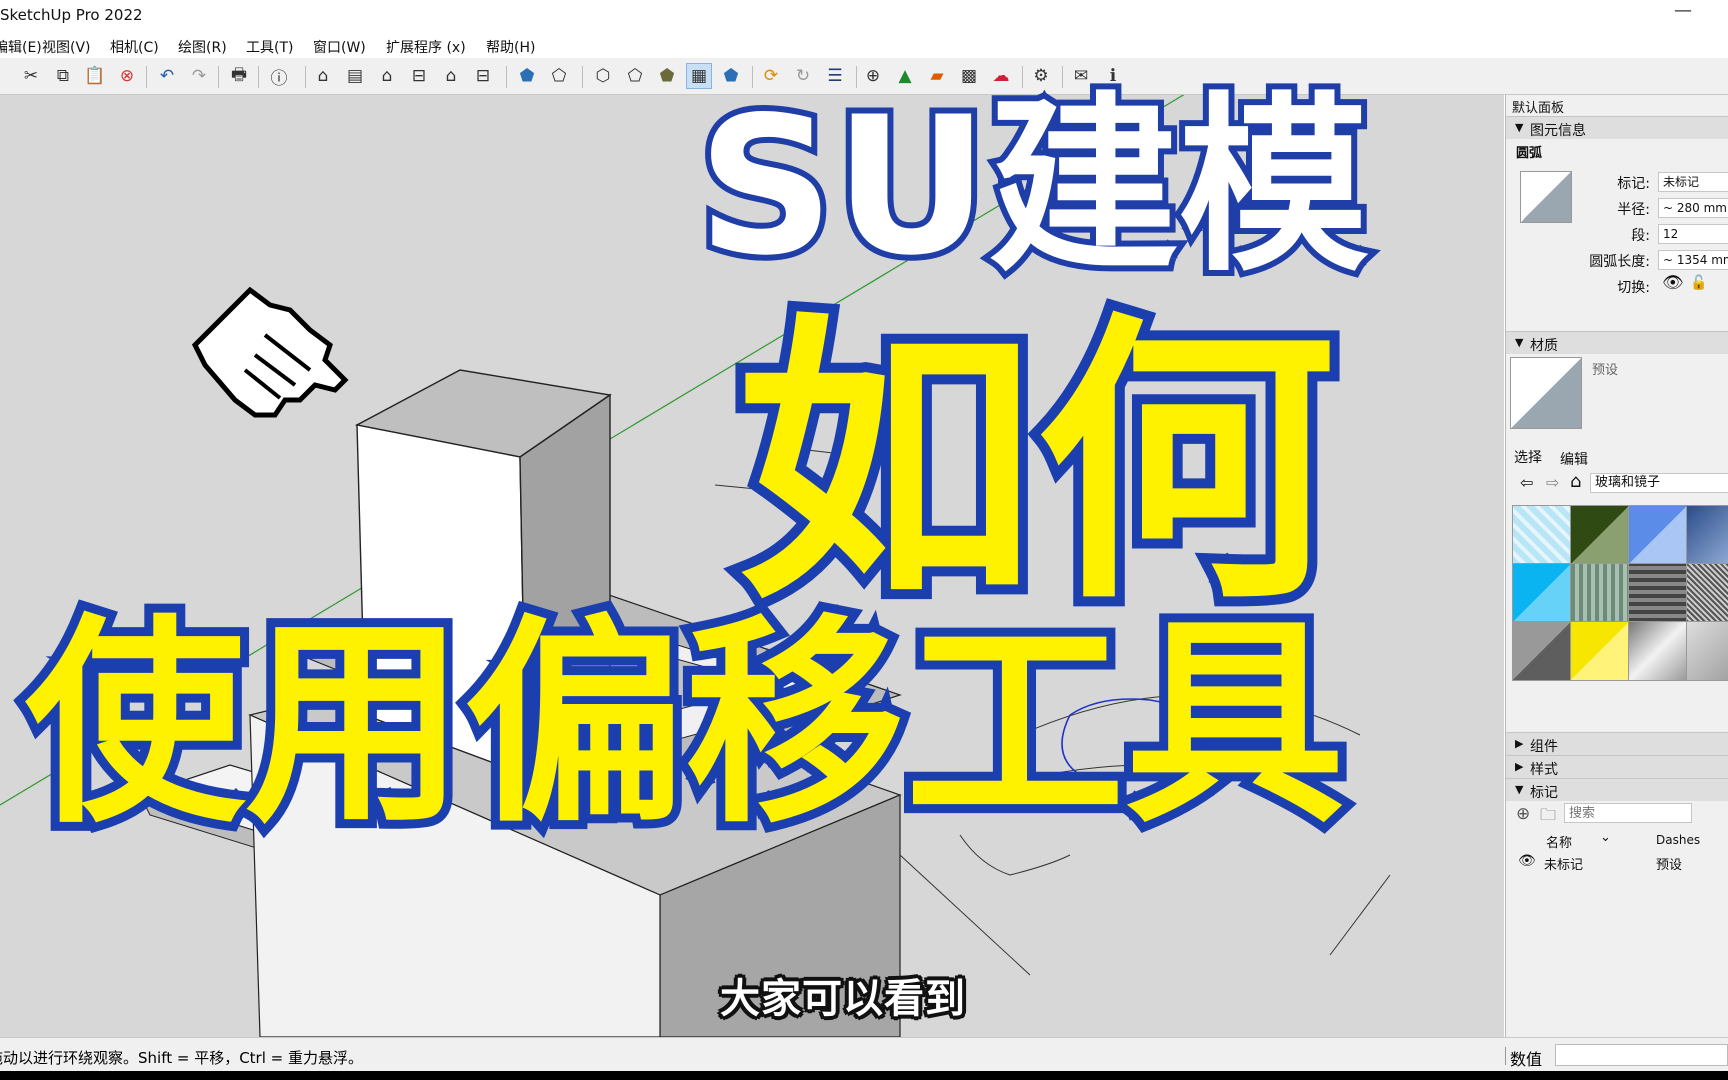 This screenshot has height=1080, width=1728. What do you see at coordinates (1559, 841) in the screenshot?
I see `tags-column-name: 名称` at bounding box center [1559, 841].